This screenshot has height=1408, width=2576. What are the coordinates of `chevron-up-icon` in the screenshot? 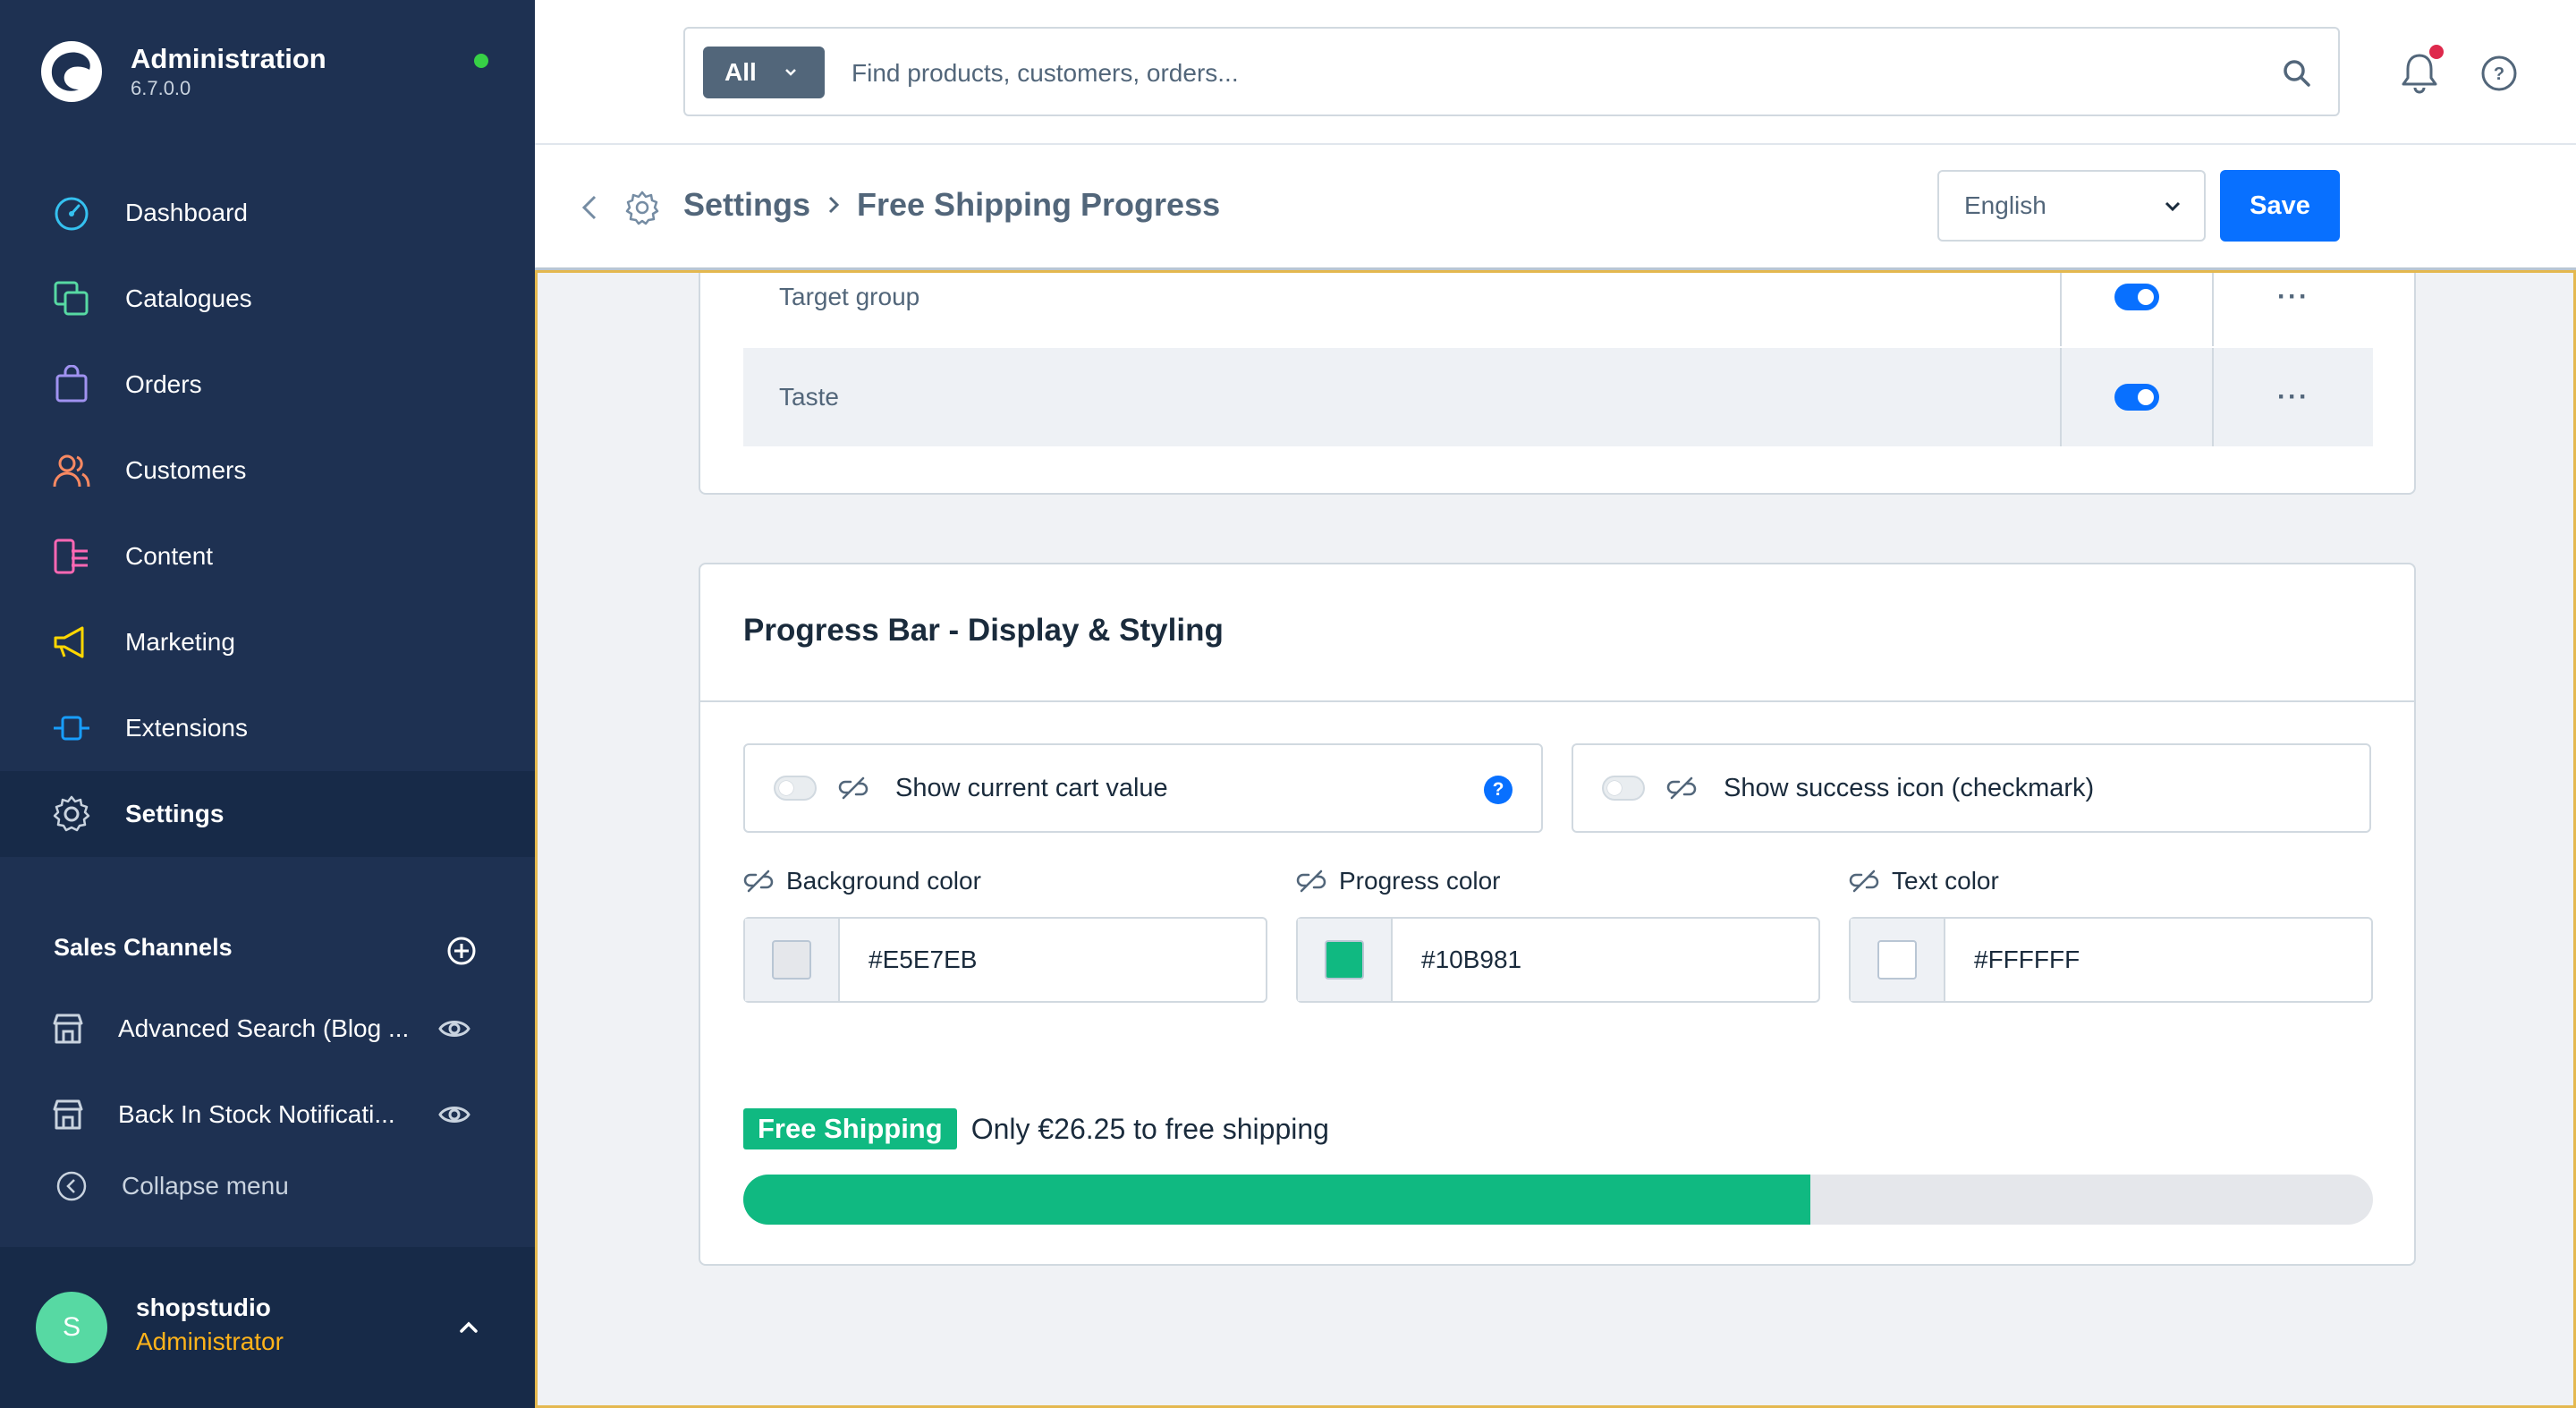 It's located at (469, 1327).